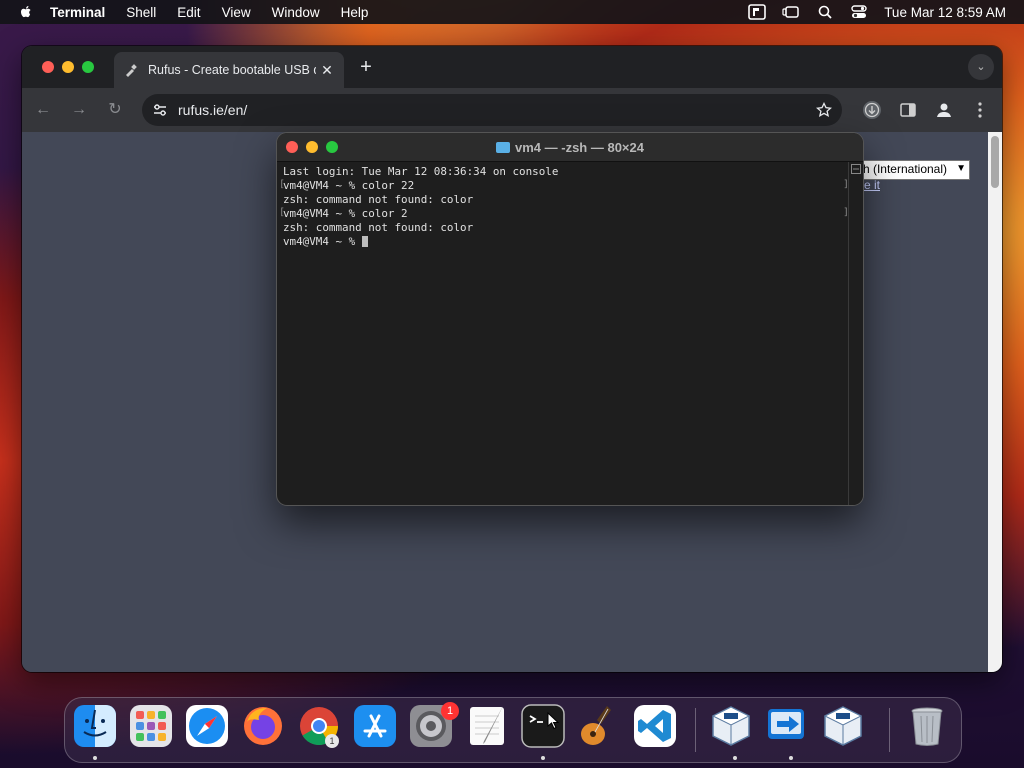 This screenshot has height=768, width=1024. Describe the element at coordinates (492, 110) in the screenshot. I see `address-bar: rufus.ie/en/` at that location.